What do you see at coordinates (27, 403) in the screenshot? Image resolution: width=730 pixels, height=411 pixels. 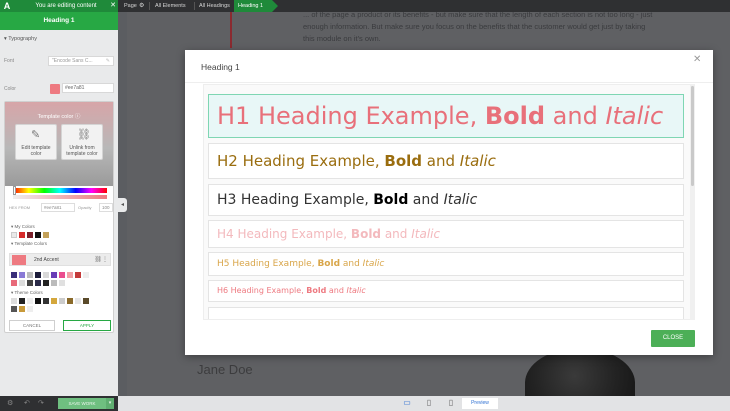 I see `undo-icon: ↶` at bounding box center [27, 403].